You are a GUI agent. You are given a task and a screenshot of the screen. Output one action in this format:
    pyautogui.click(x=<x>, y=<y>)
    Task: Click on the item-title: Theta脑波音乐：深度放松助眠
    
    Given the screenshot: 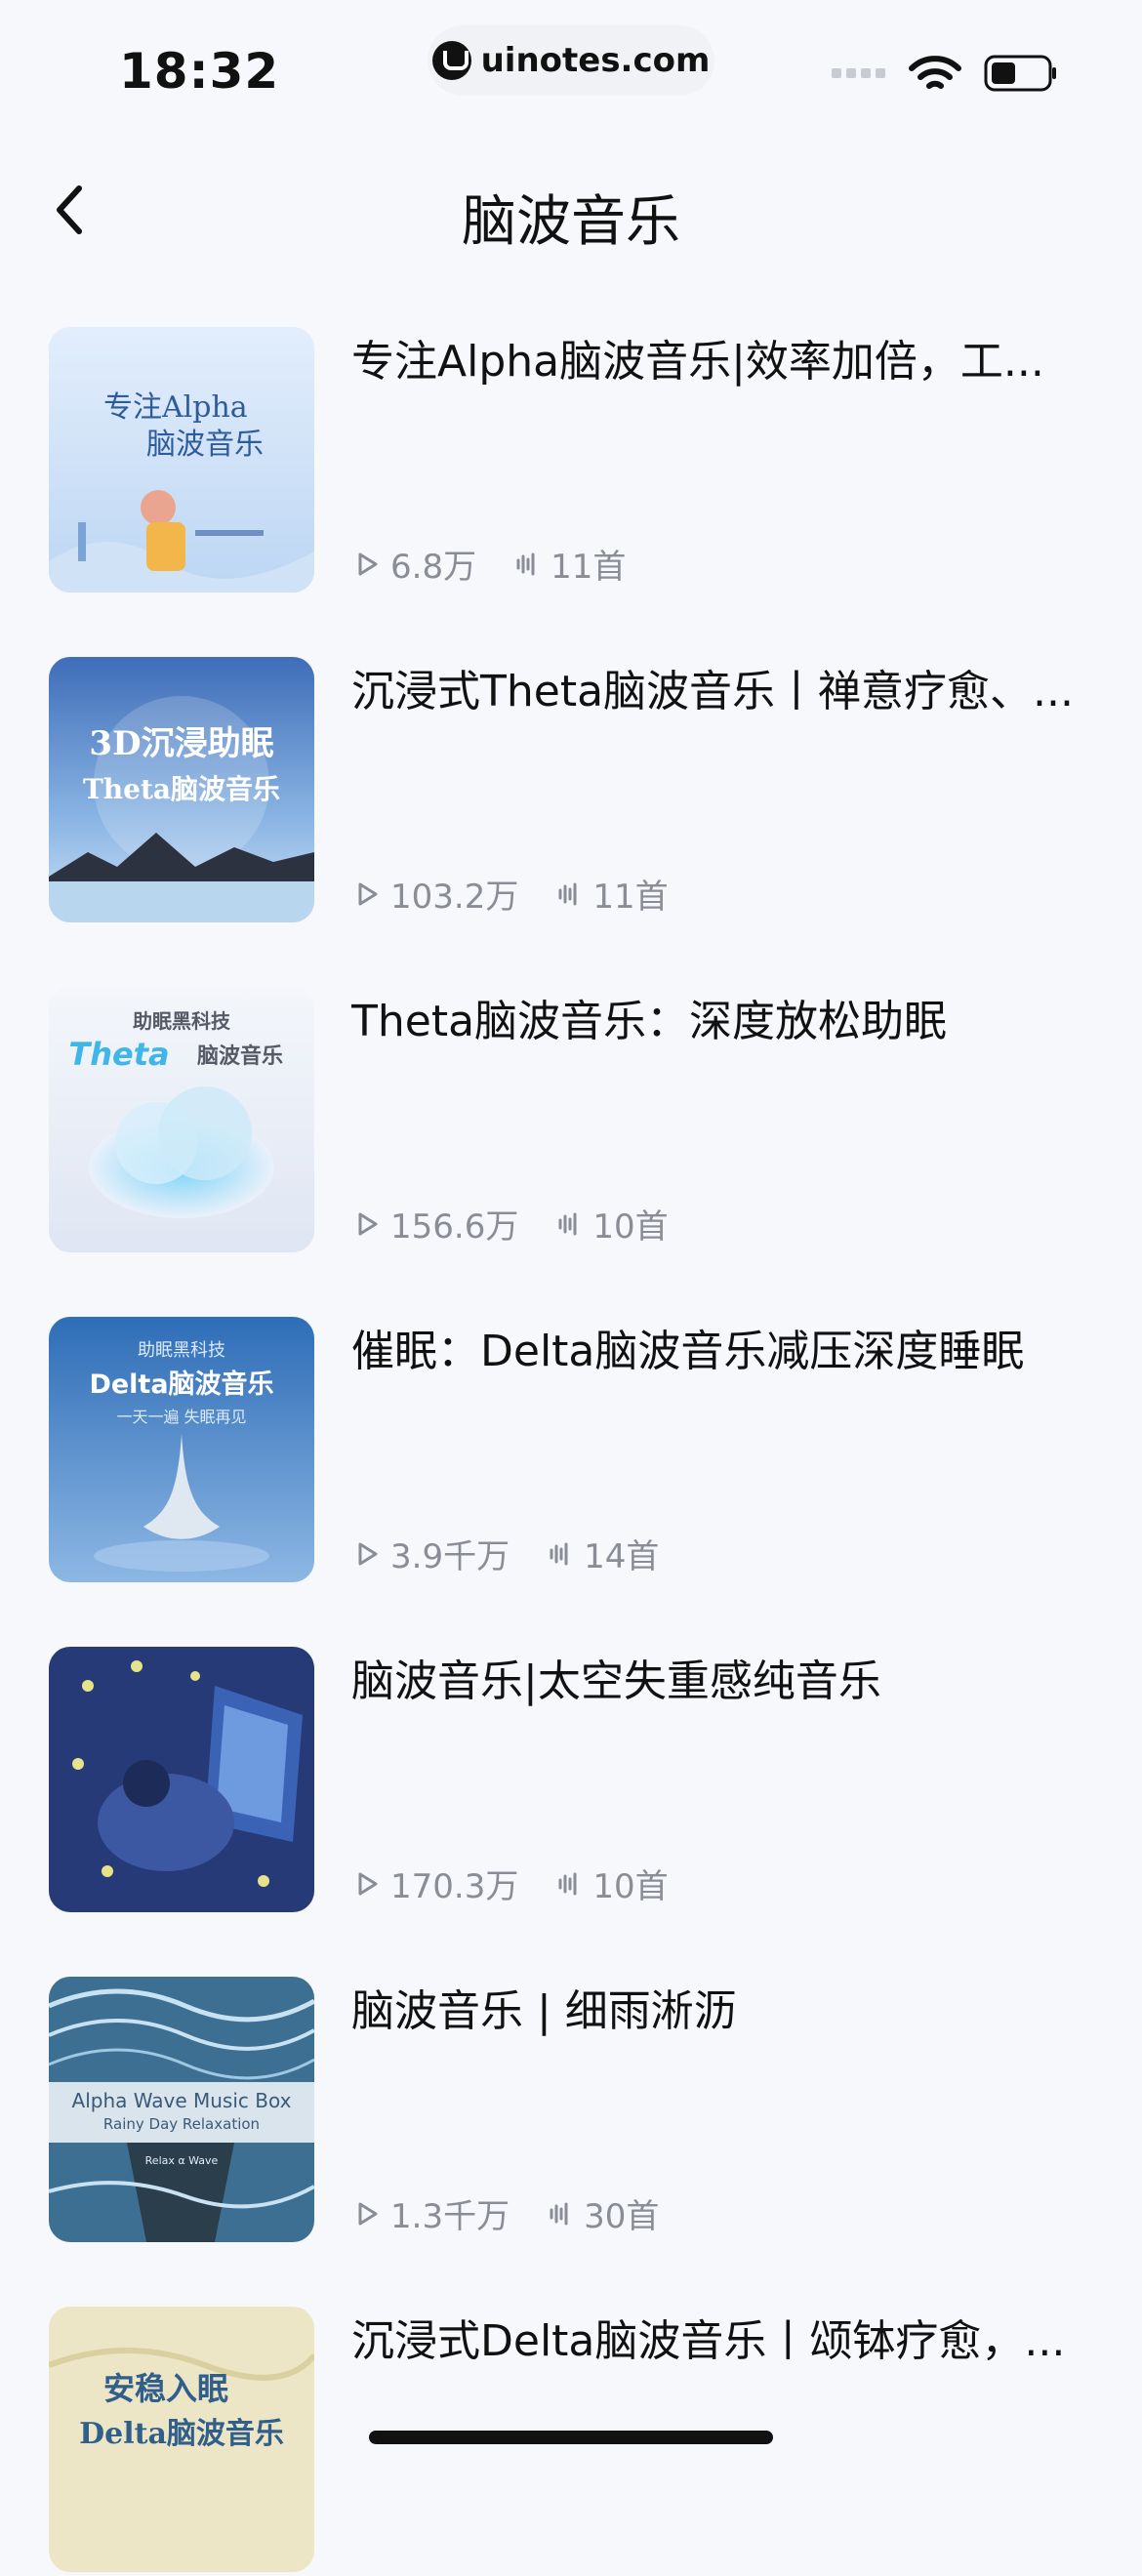 What is the action you would take?
    pyautogui.click(x=649, y=1021)
    